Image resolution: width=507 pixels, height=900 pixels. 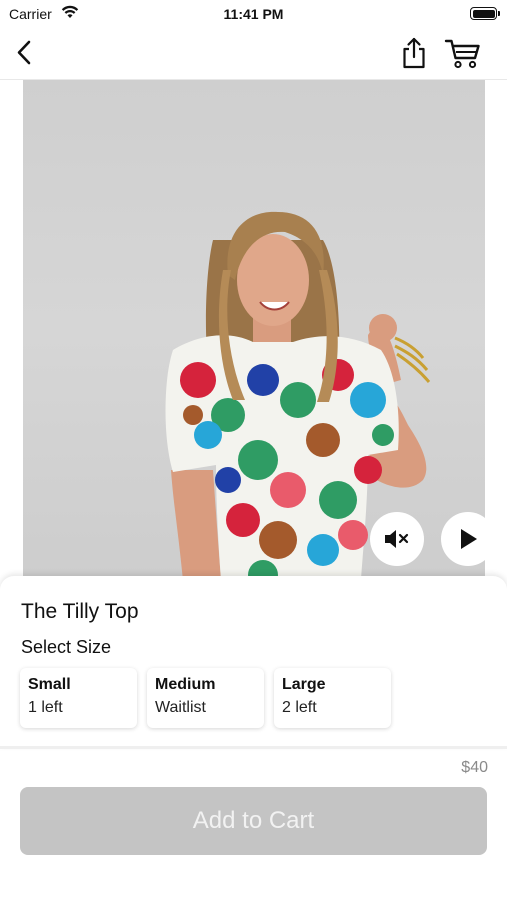 I want to click on size-stock: Waitlist, so click(x=180, y=707).